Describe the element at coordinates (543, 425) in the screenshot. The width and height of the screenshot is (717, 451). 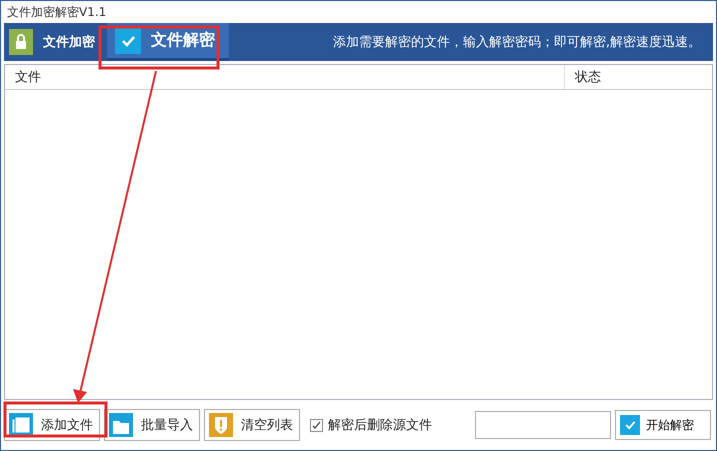
I see `password-field` at that location.